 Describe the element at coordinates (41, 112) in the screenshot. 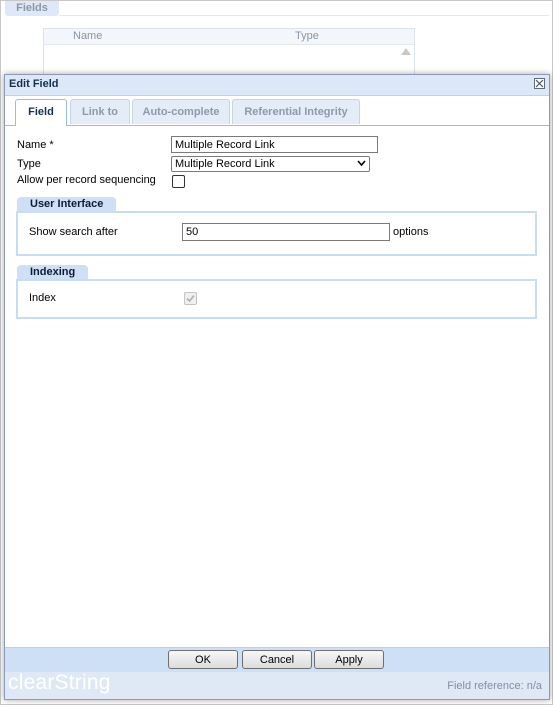

I see `tab-field: Field` at that location.